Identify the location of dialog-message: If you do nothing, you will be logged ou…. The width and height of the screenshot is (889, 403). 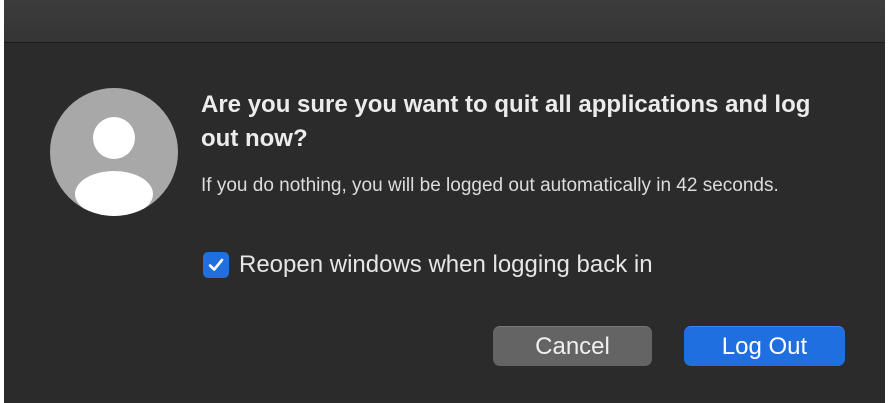
(490, 185).